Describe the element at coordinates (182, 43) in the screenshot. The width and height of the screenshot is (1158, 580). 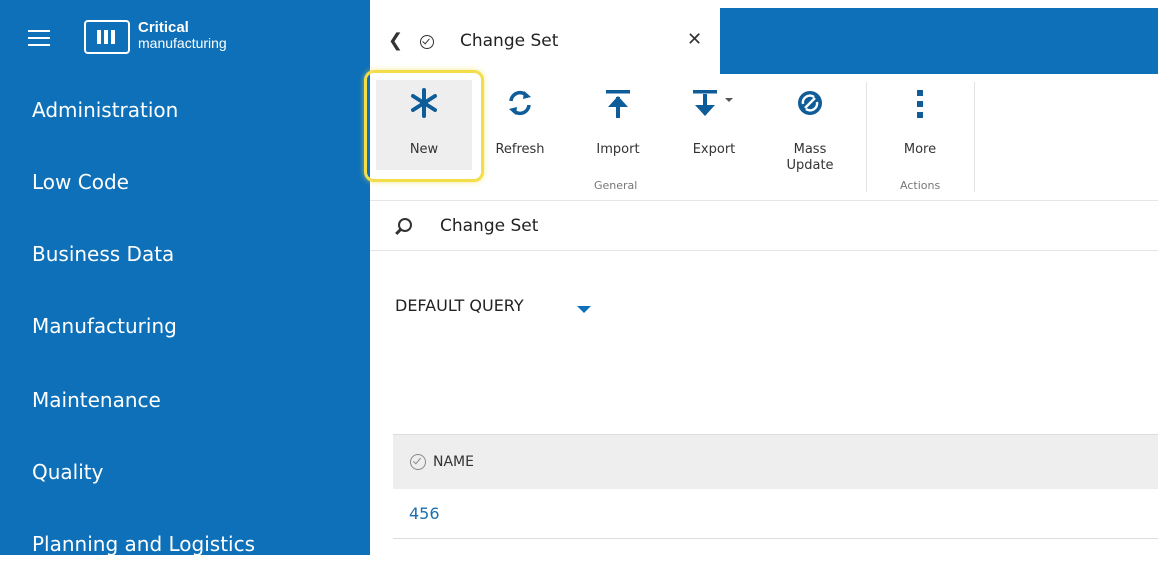
I see `logo-line2: manufacturing` at that location.